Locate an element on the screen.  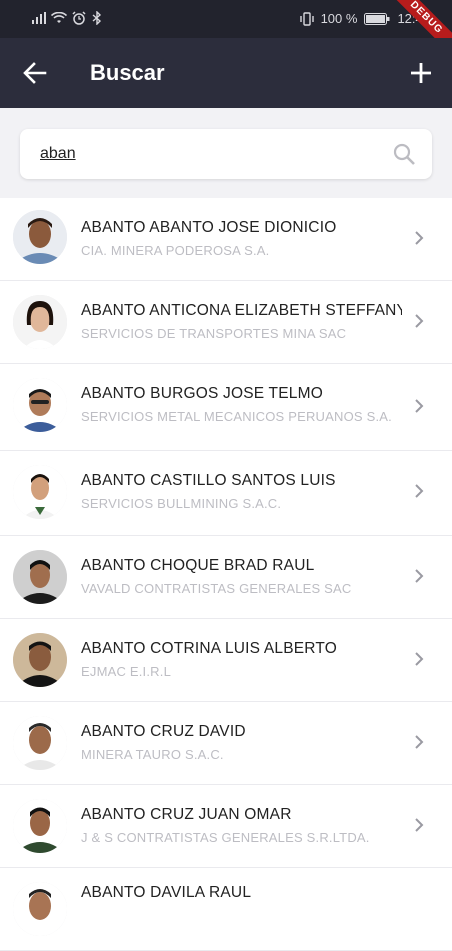
status-icons-left is located at coordinates (67, 18).